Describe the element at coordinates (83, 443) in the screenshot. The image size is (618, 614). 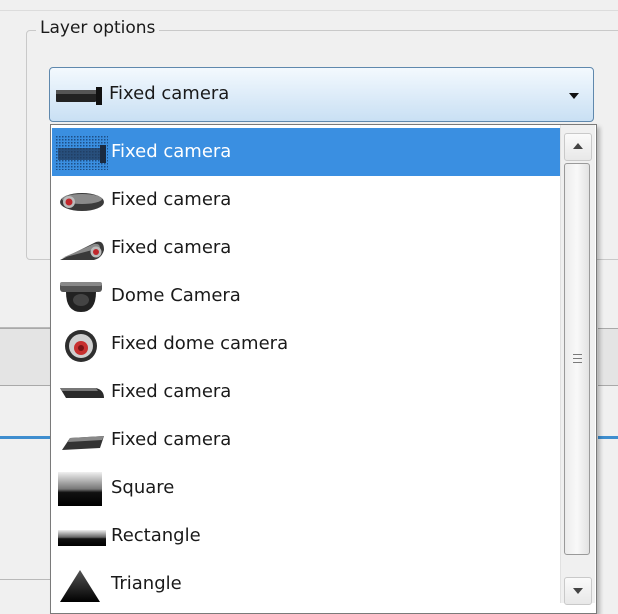
I see `slim-camera-icon` at that location.